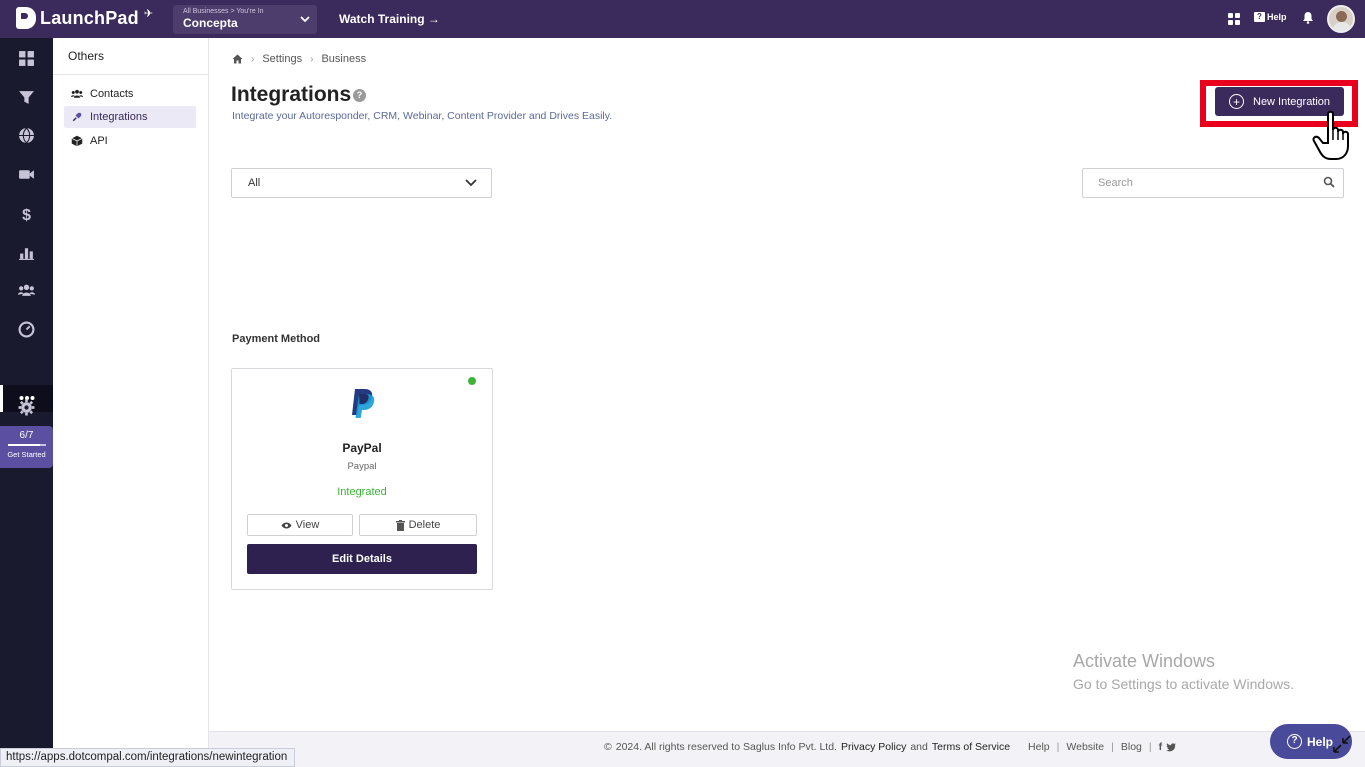 The image size is (1365, 767). Describe the element at coordinates (1039, 747) in the screenshot. I see `footer-help-link: Help` at that location.